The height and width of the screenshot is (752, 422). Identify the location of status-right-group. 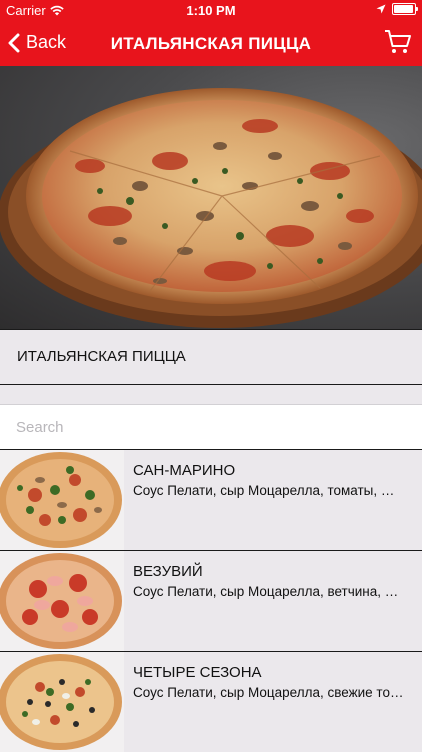
(397, 9).